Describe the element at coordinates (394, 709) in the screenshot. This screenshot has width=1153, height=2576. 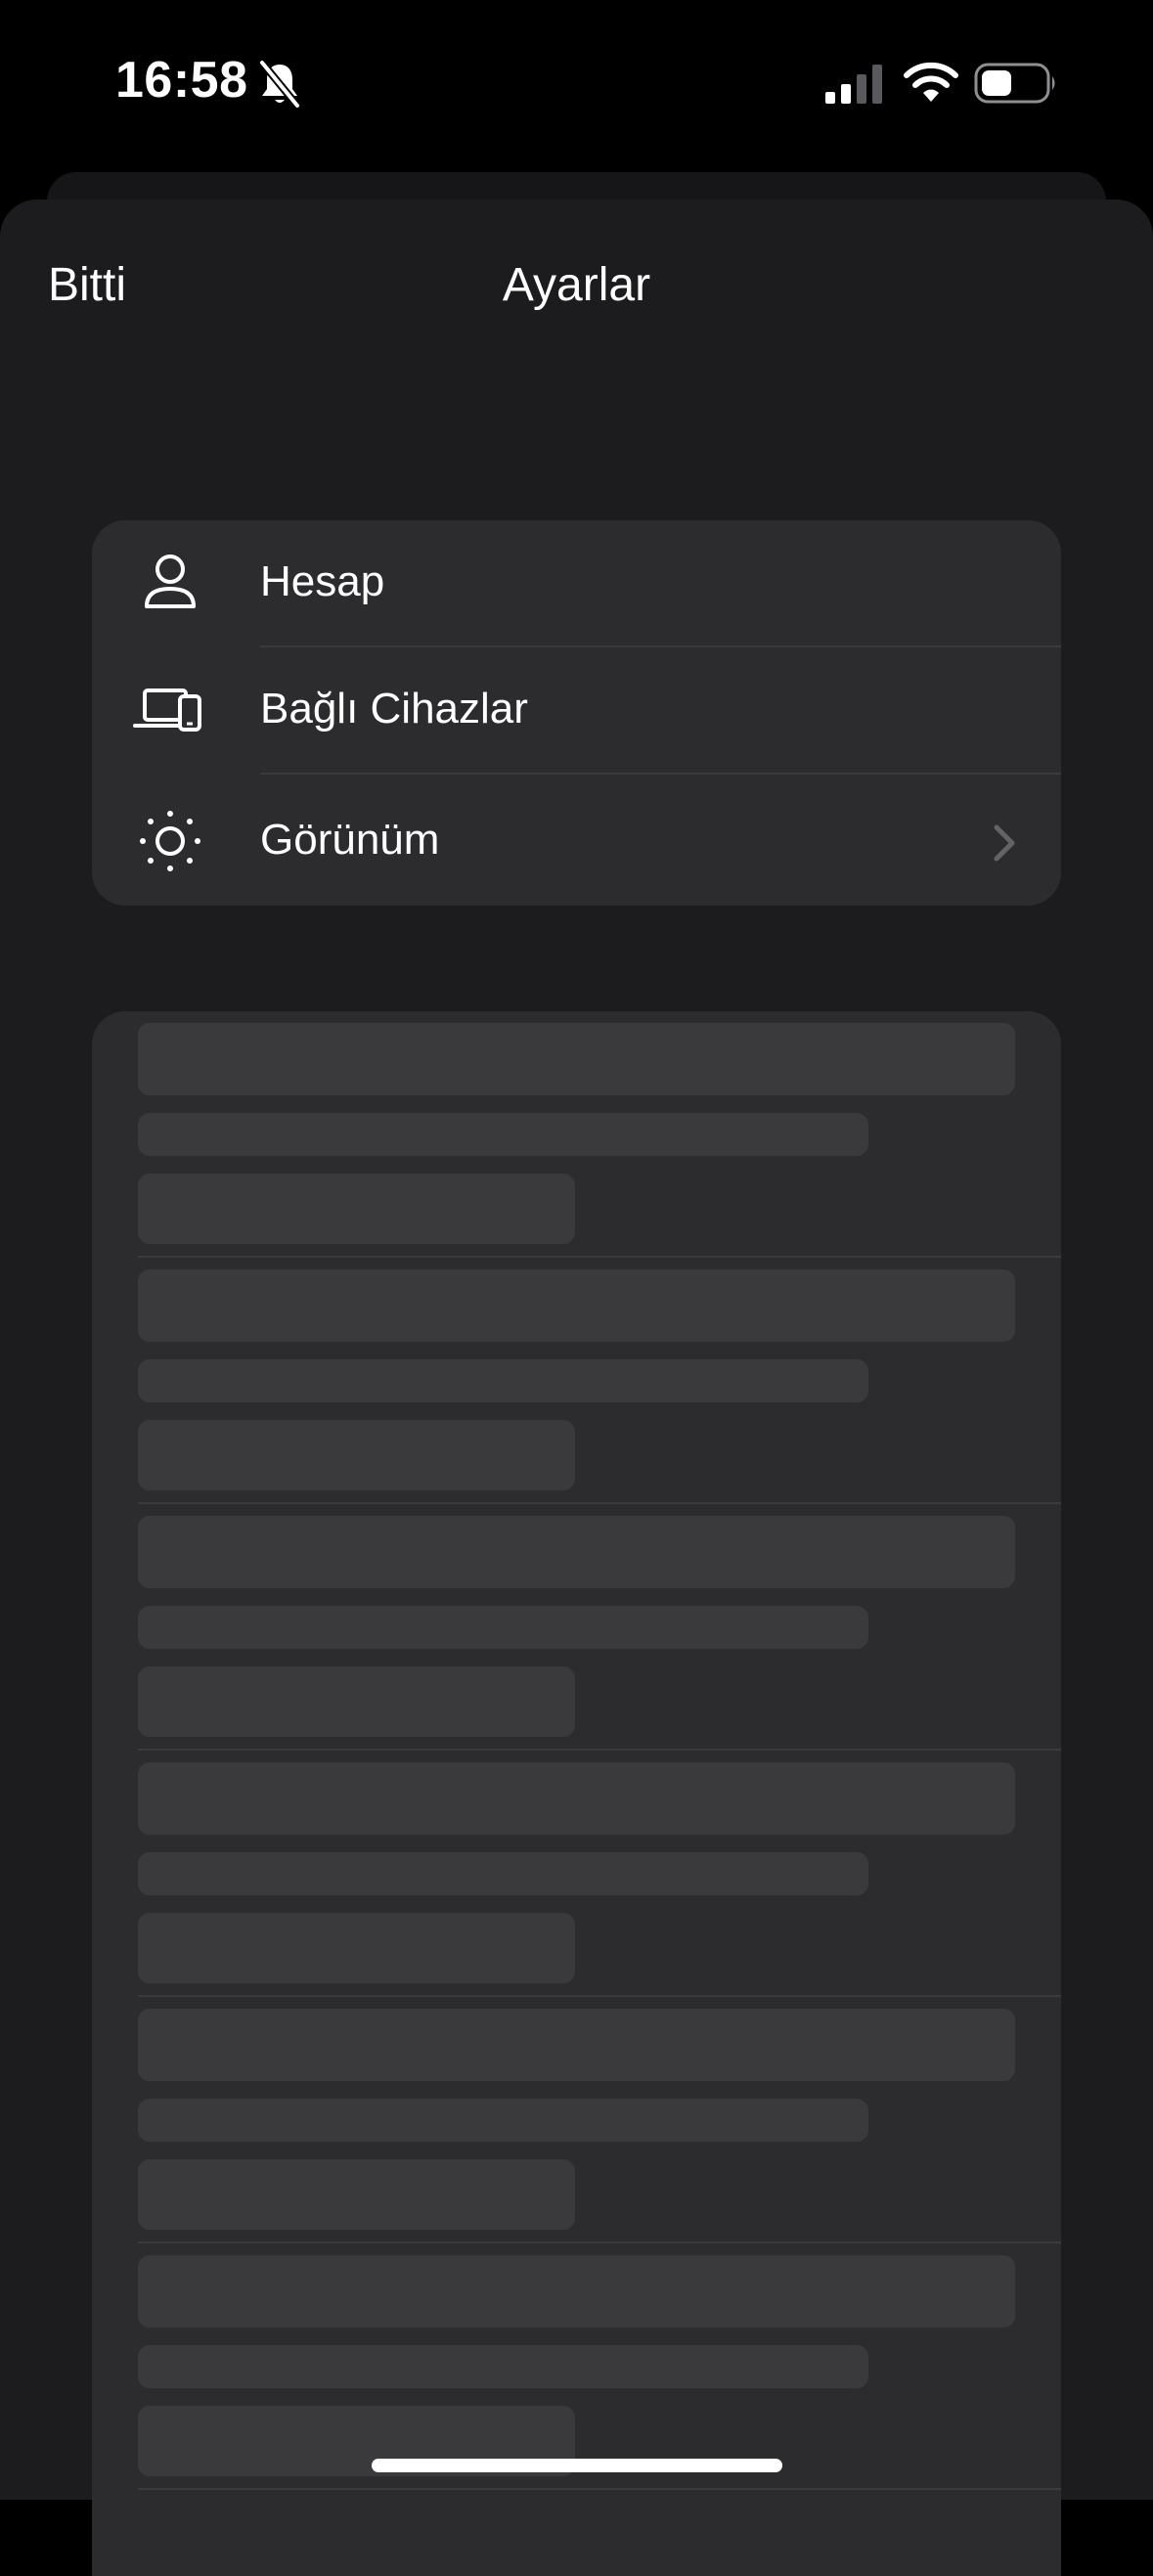
I see `settings-item-label: Bağlı Cihazlar` at that location.